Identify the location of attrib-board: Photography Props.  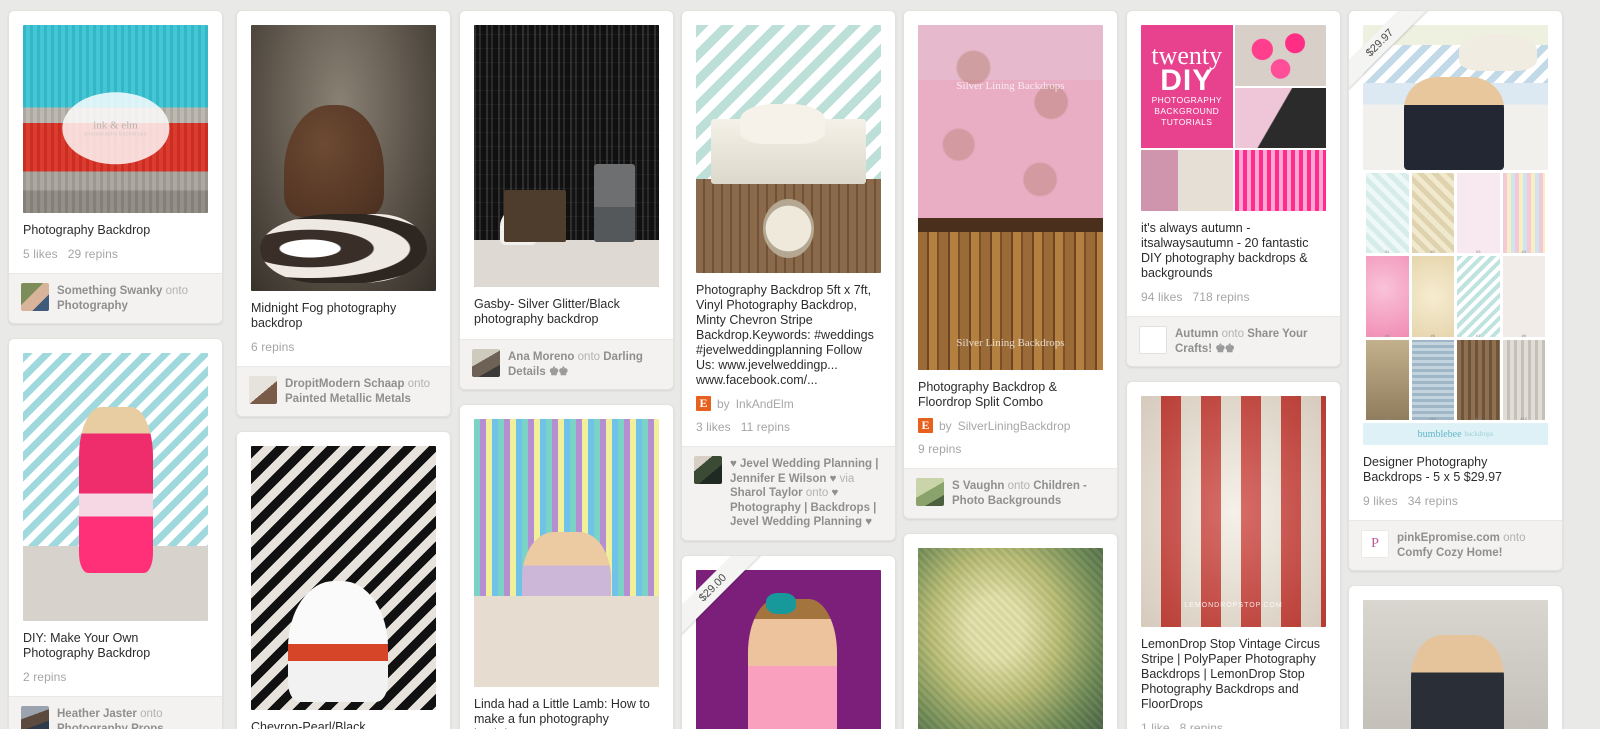
(110, 726).